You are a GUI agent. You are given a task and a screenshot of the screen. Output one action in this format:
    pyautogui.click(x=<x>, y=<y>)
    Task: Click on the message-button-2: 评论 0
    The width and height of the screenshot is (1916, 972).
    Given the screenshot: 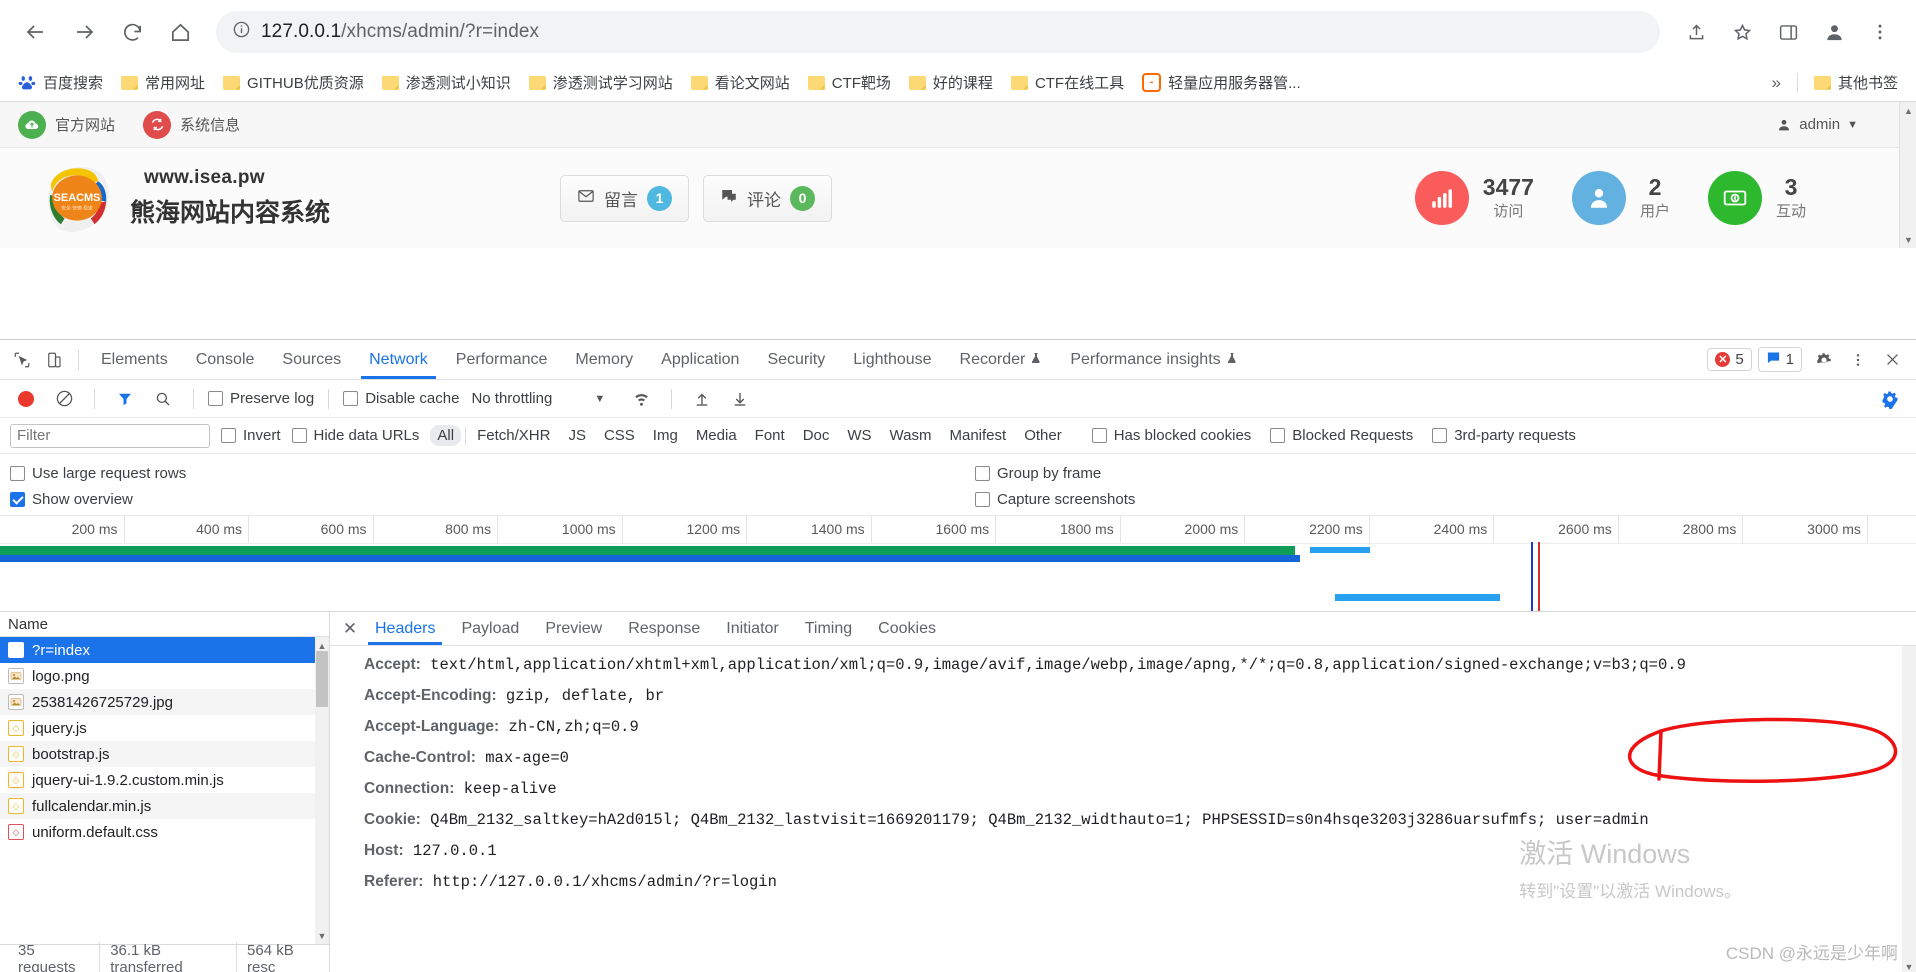 What is the action you would take?
    pyautogui.click(x=768, y=198)
    